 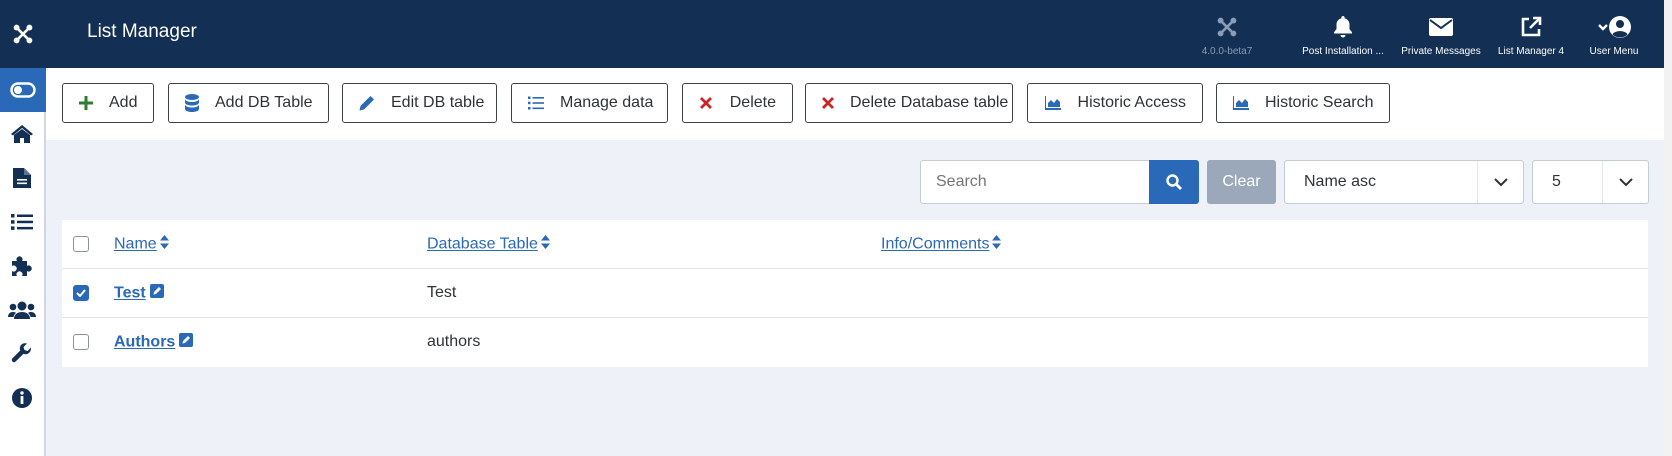 I want to click on joomla-logo-icon, so click(x=23, y=34).